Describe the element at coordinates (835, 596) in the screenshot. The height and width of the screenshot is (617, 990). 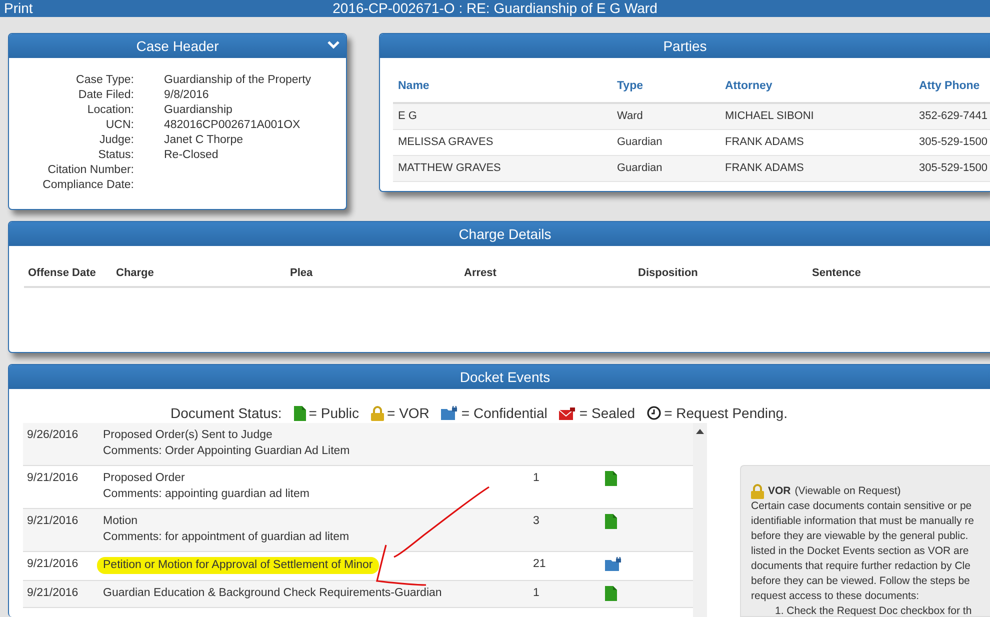
I see `info-text: request access to these documents:` at that location.